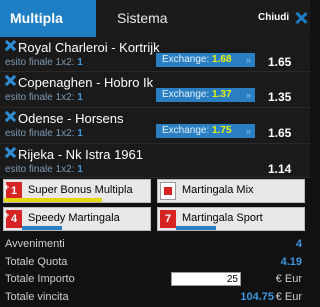  I want to click on exchange-value: 1.37, so click(222, 94).